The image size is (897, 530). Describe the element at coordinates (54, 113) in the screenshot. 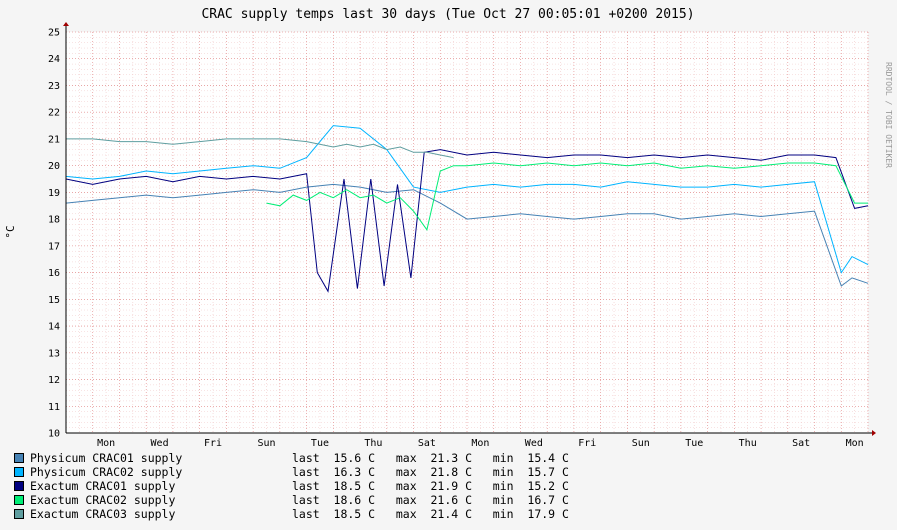

I see `y-tick-label: 22` at that location.